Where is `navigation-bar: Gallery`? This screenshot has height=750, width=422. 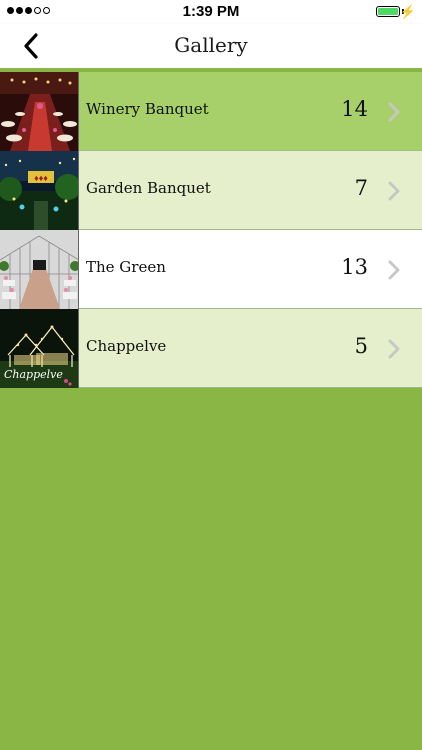 navigation-bar: Gallery is located at coordinates (211, 48).